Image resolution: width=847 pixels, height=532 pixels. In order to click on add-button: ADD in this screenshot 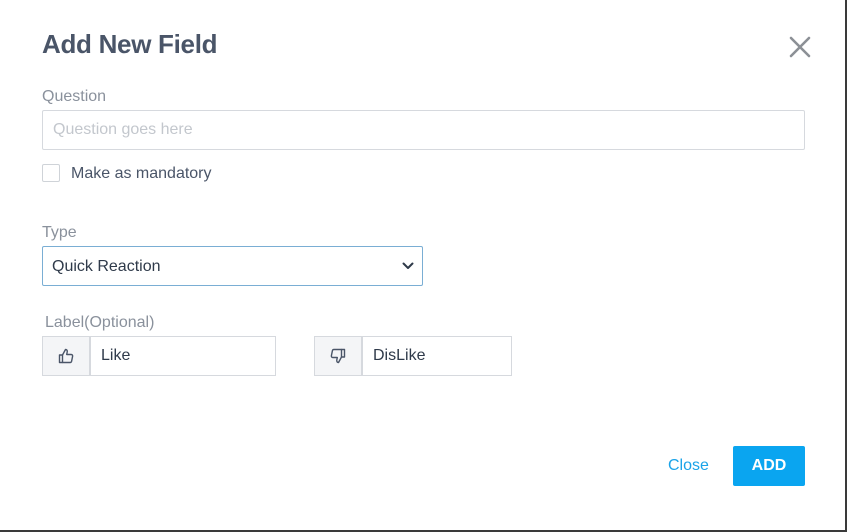, I will do `click(769, 466)`.